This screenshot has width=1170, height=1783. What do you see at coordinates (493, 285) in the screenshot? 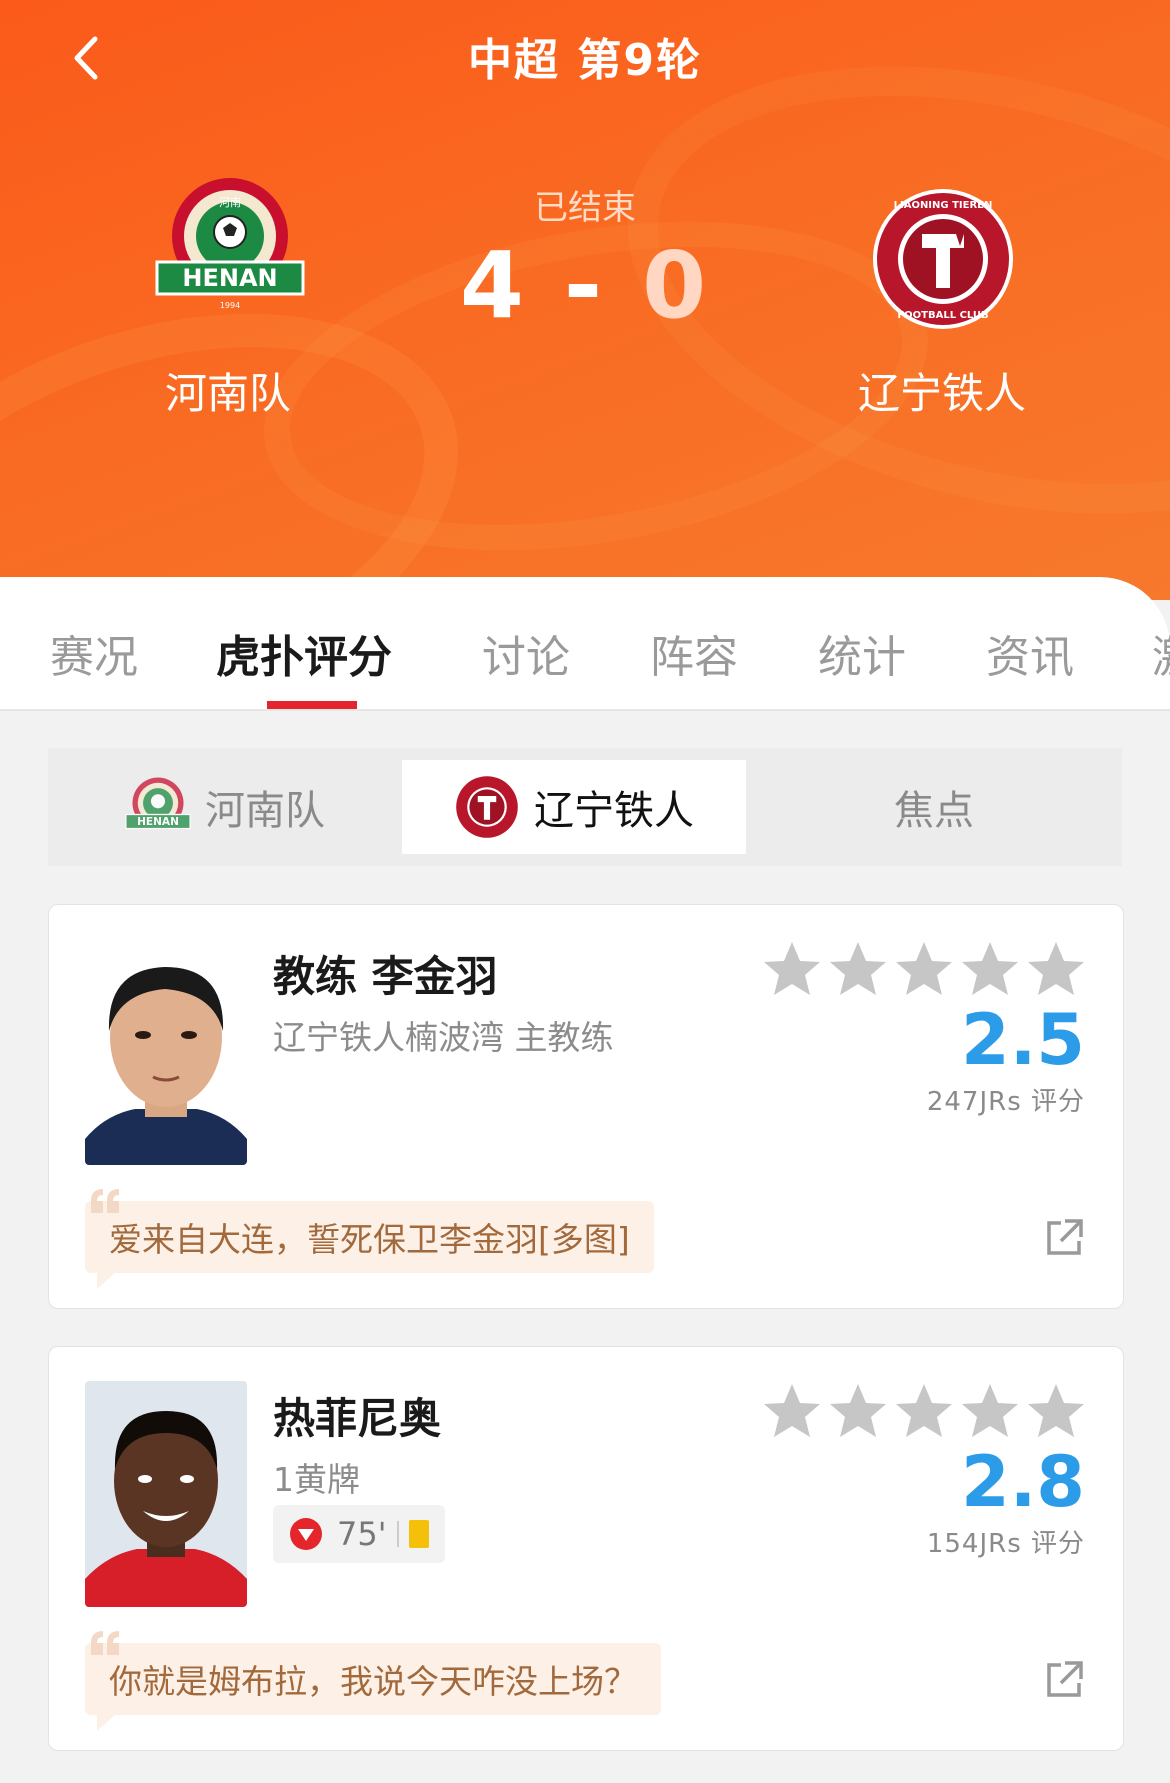
I see `home-score: 4` at bounding box center [493, 285].